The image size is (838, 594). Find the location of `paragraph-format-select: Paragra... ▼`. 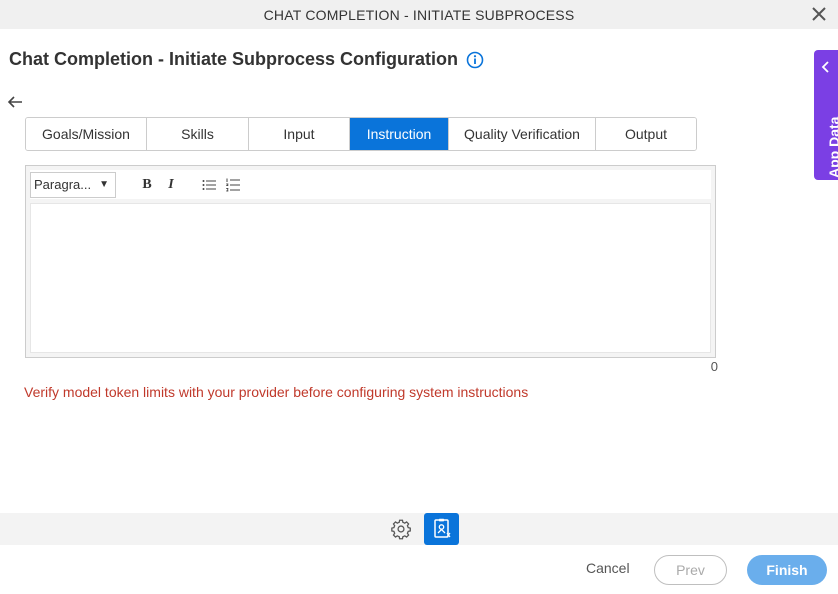

paragraph-format-select: Paragra... ▼ is located at coordinates (73, 184).